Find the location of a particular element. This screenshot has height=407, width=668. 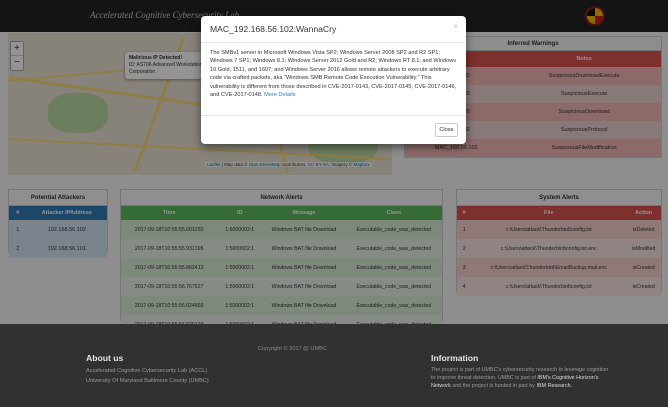

close-button: Close is located at coordinates (446, 130).